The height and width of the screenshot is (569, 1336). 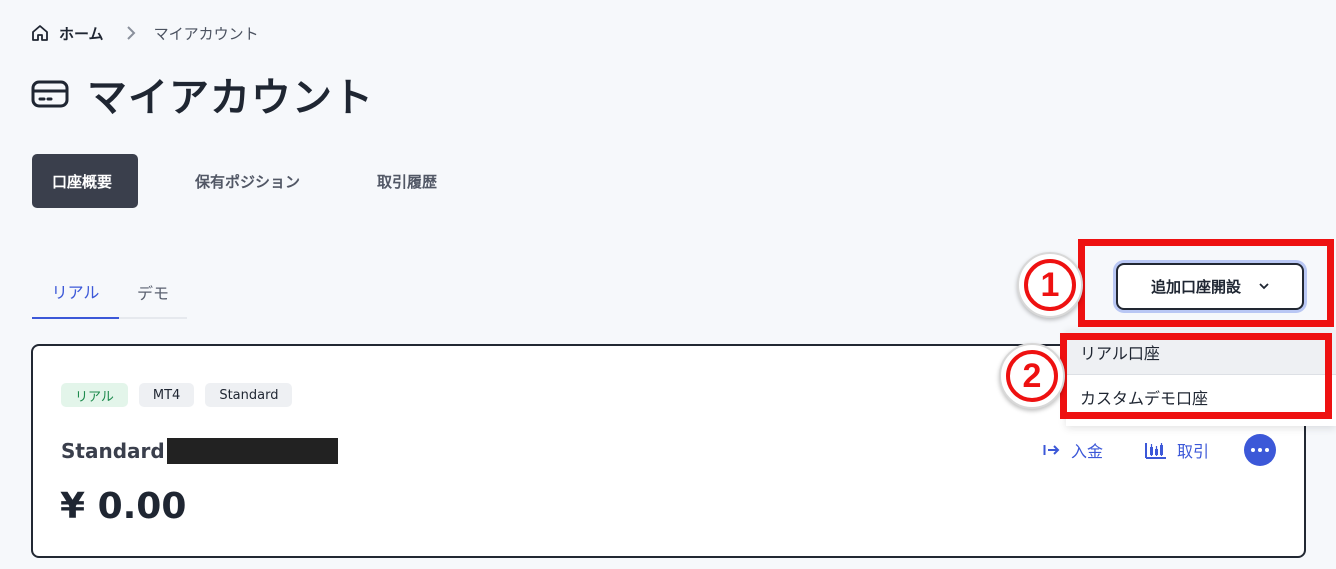 I want to click on account-name: Standard, so click(x=113, y=451).